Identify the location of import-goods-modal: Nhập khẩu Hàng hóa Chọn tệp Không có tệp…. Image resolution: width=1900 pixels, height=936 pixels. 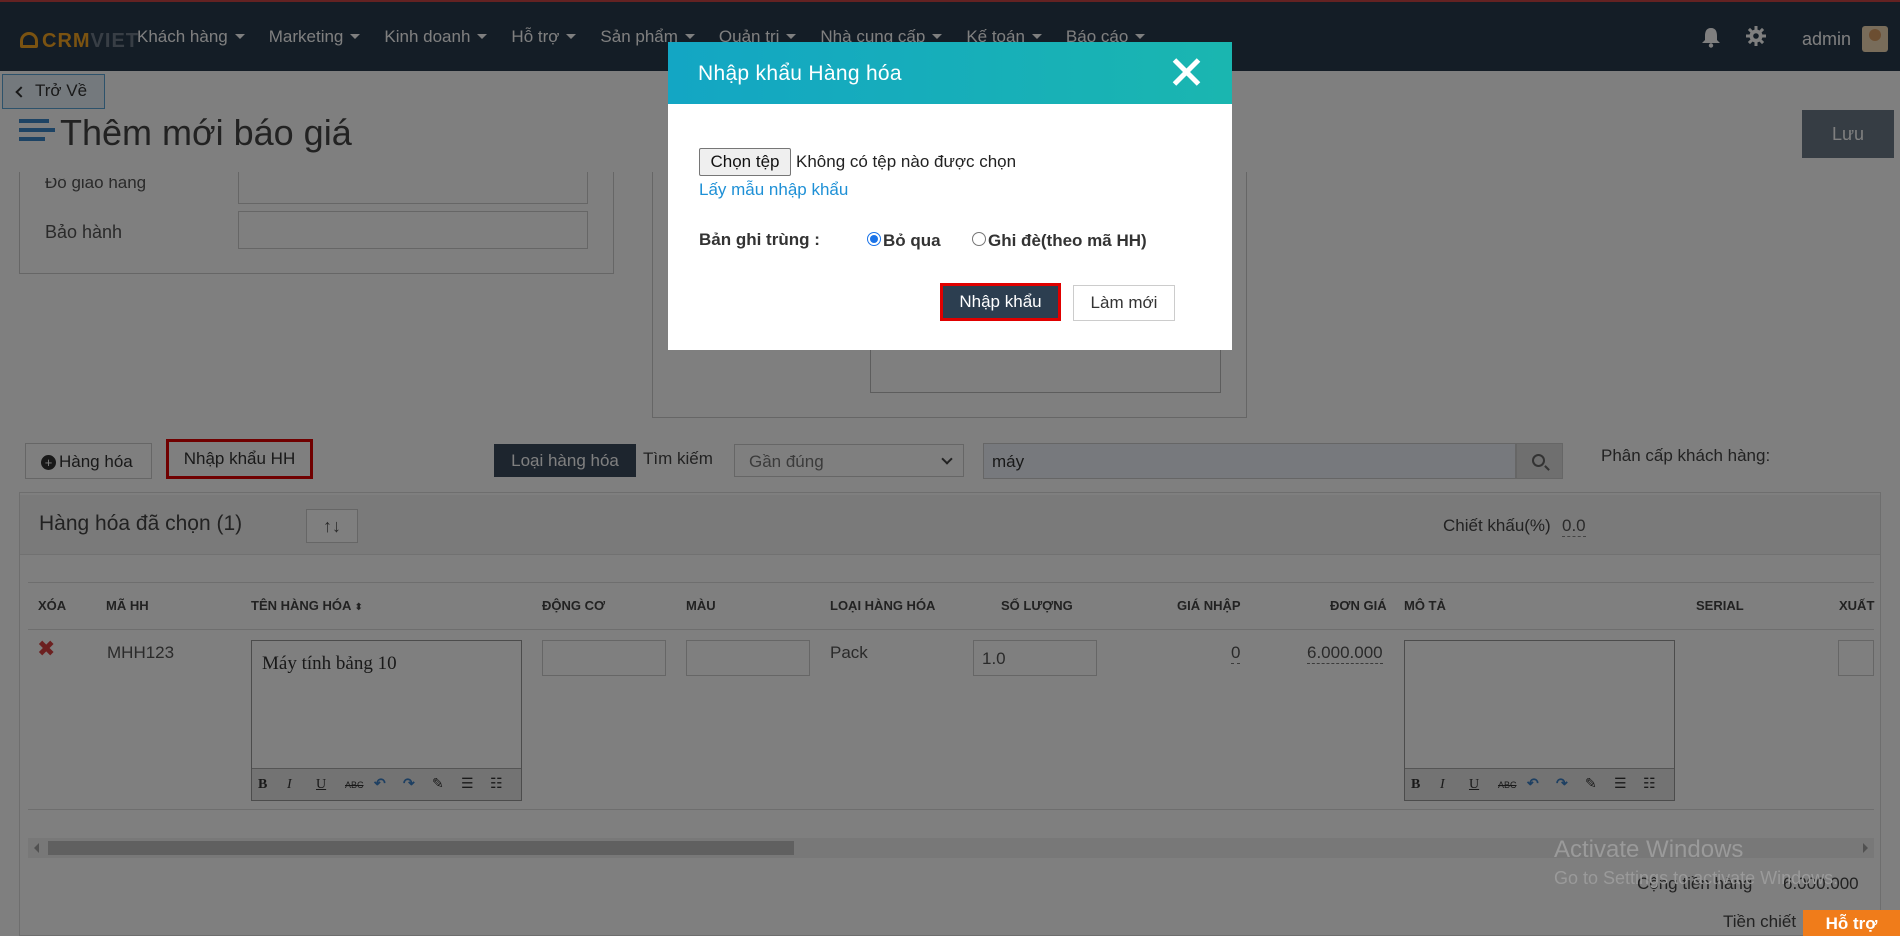
(950, 196).